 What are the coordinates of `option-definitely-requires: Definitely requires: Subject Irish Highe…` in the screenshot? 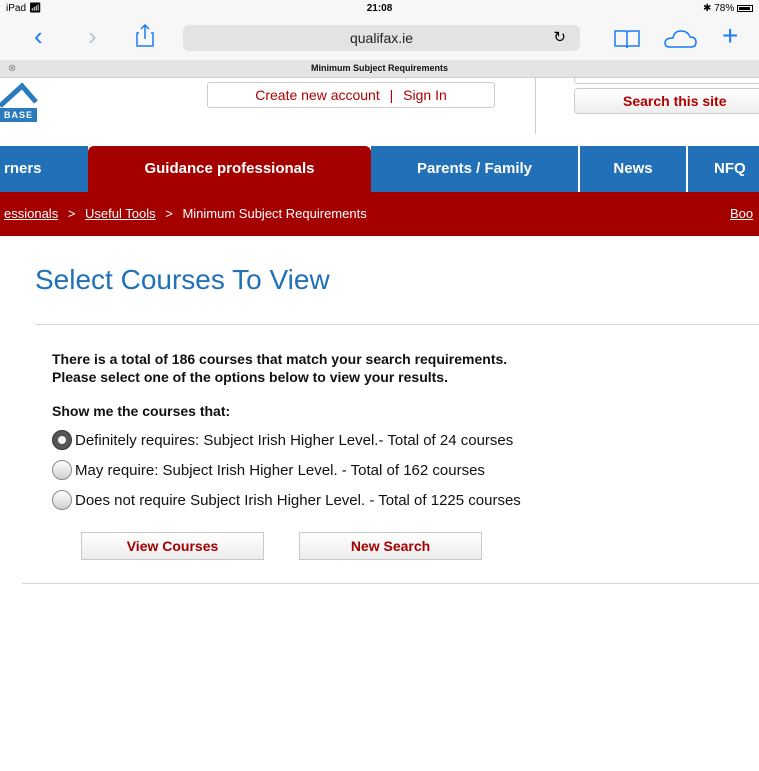 It's located at (282, 440).